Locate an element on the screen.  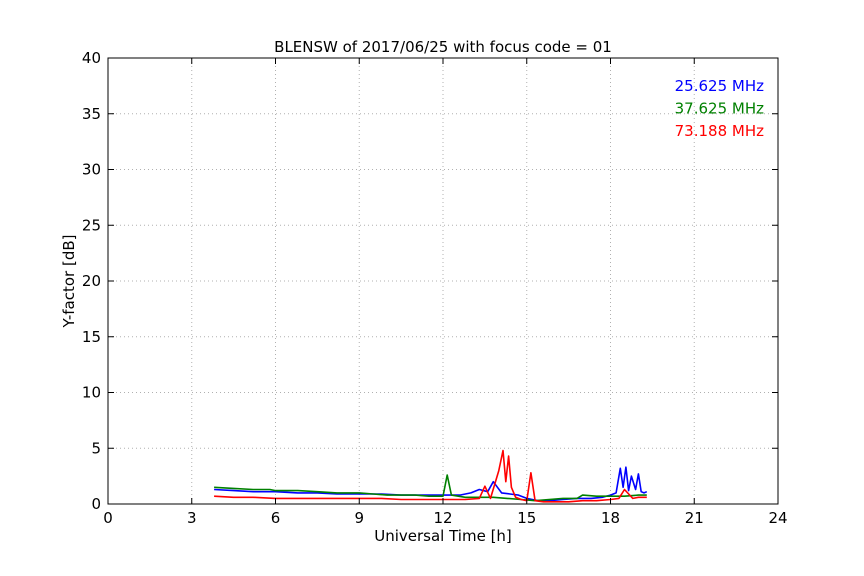
x-tick-label: 21 is located at coordinates (694, 518).